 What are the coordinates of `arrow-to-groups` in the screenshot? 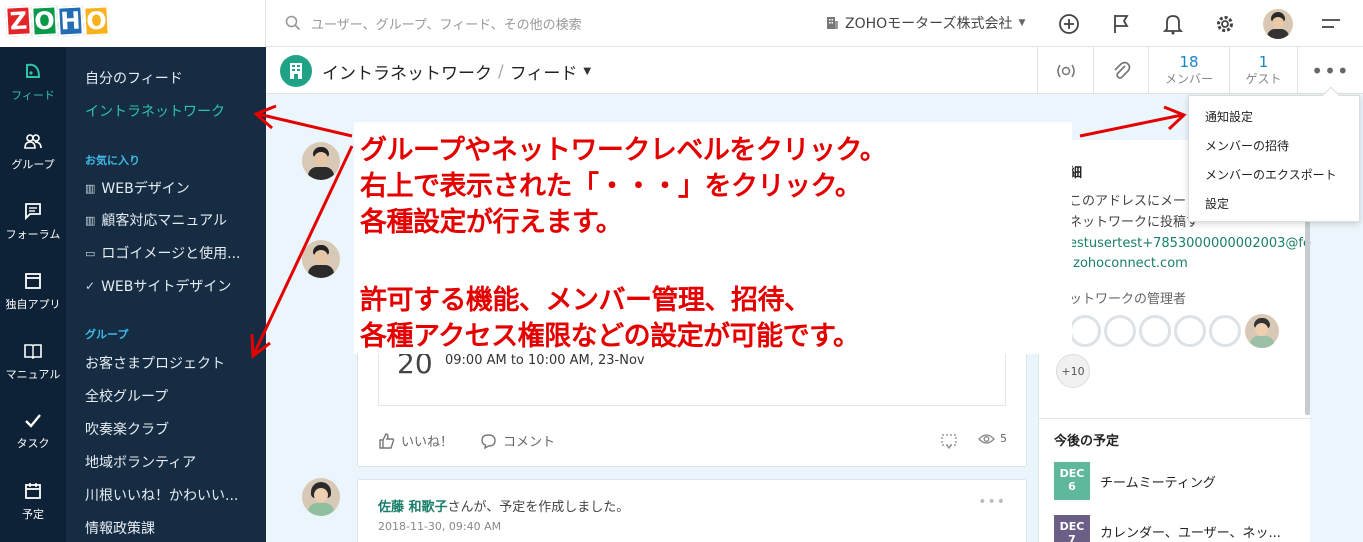 It's located at (303, 250).